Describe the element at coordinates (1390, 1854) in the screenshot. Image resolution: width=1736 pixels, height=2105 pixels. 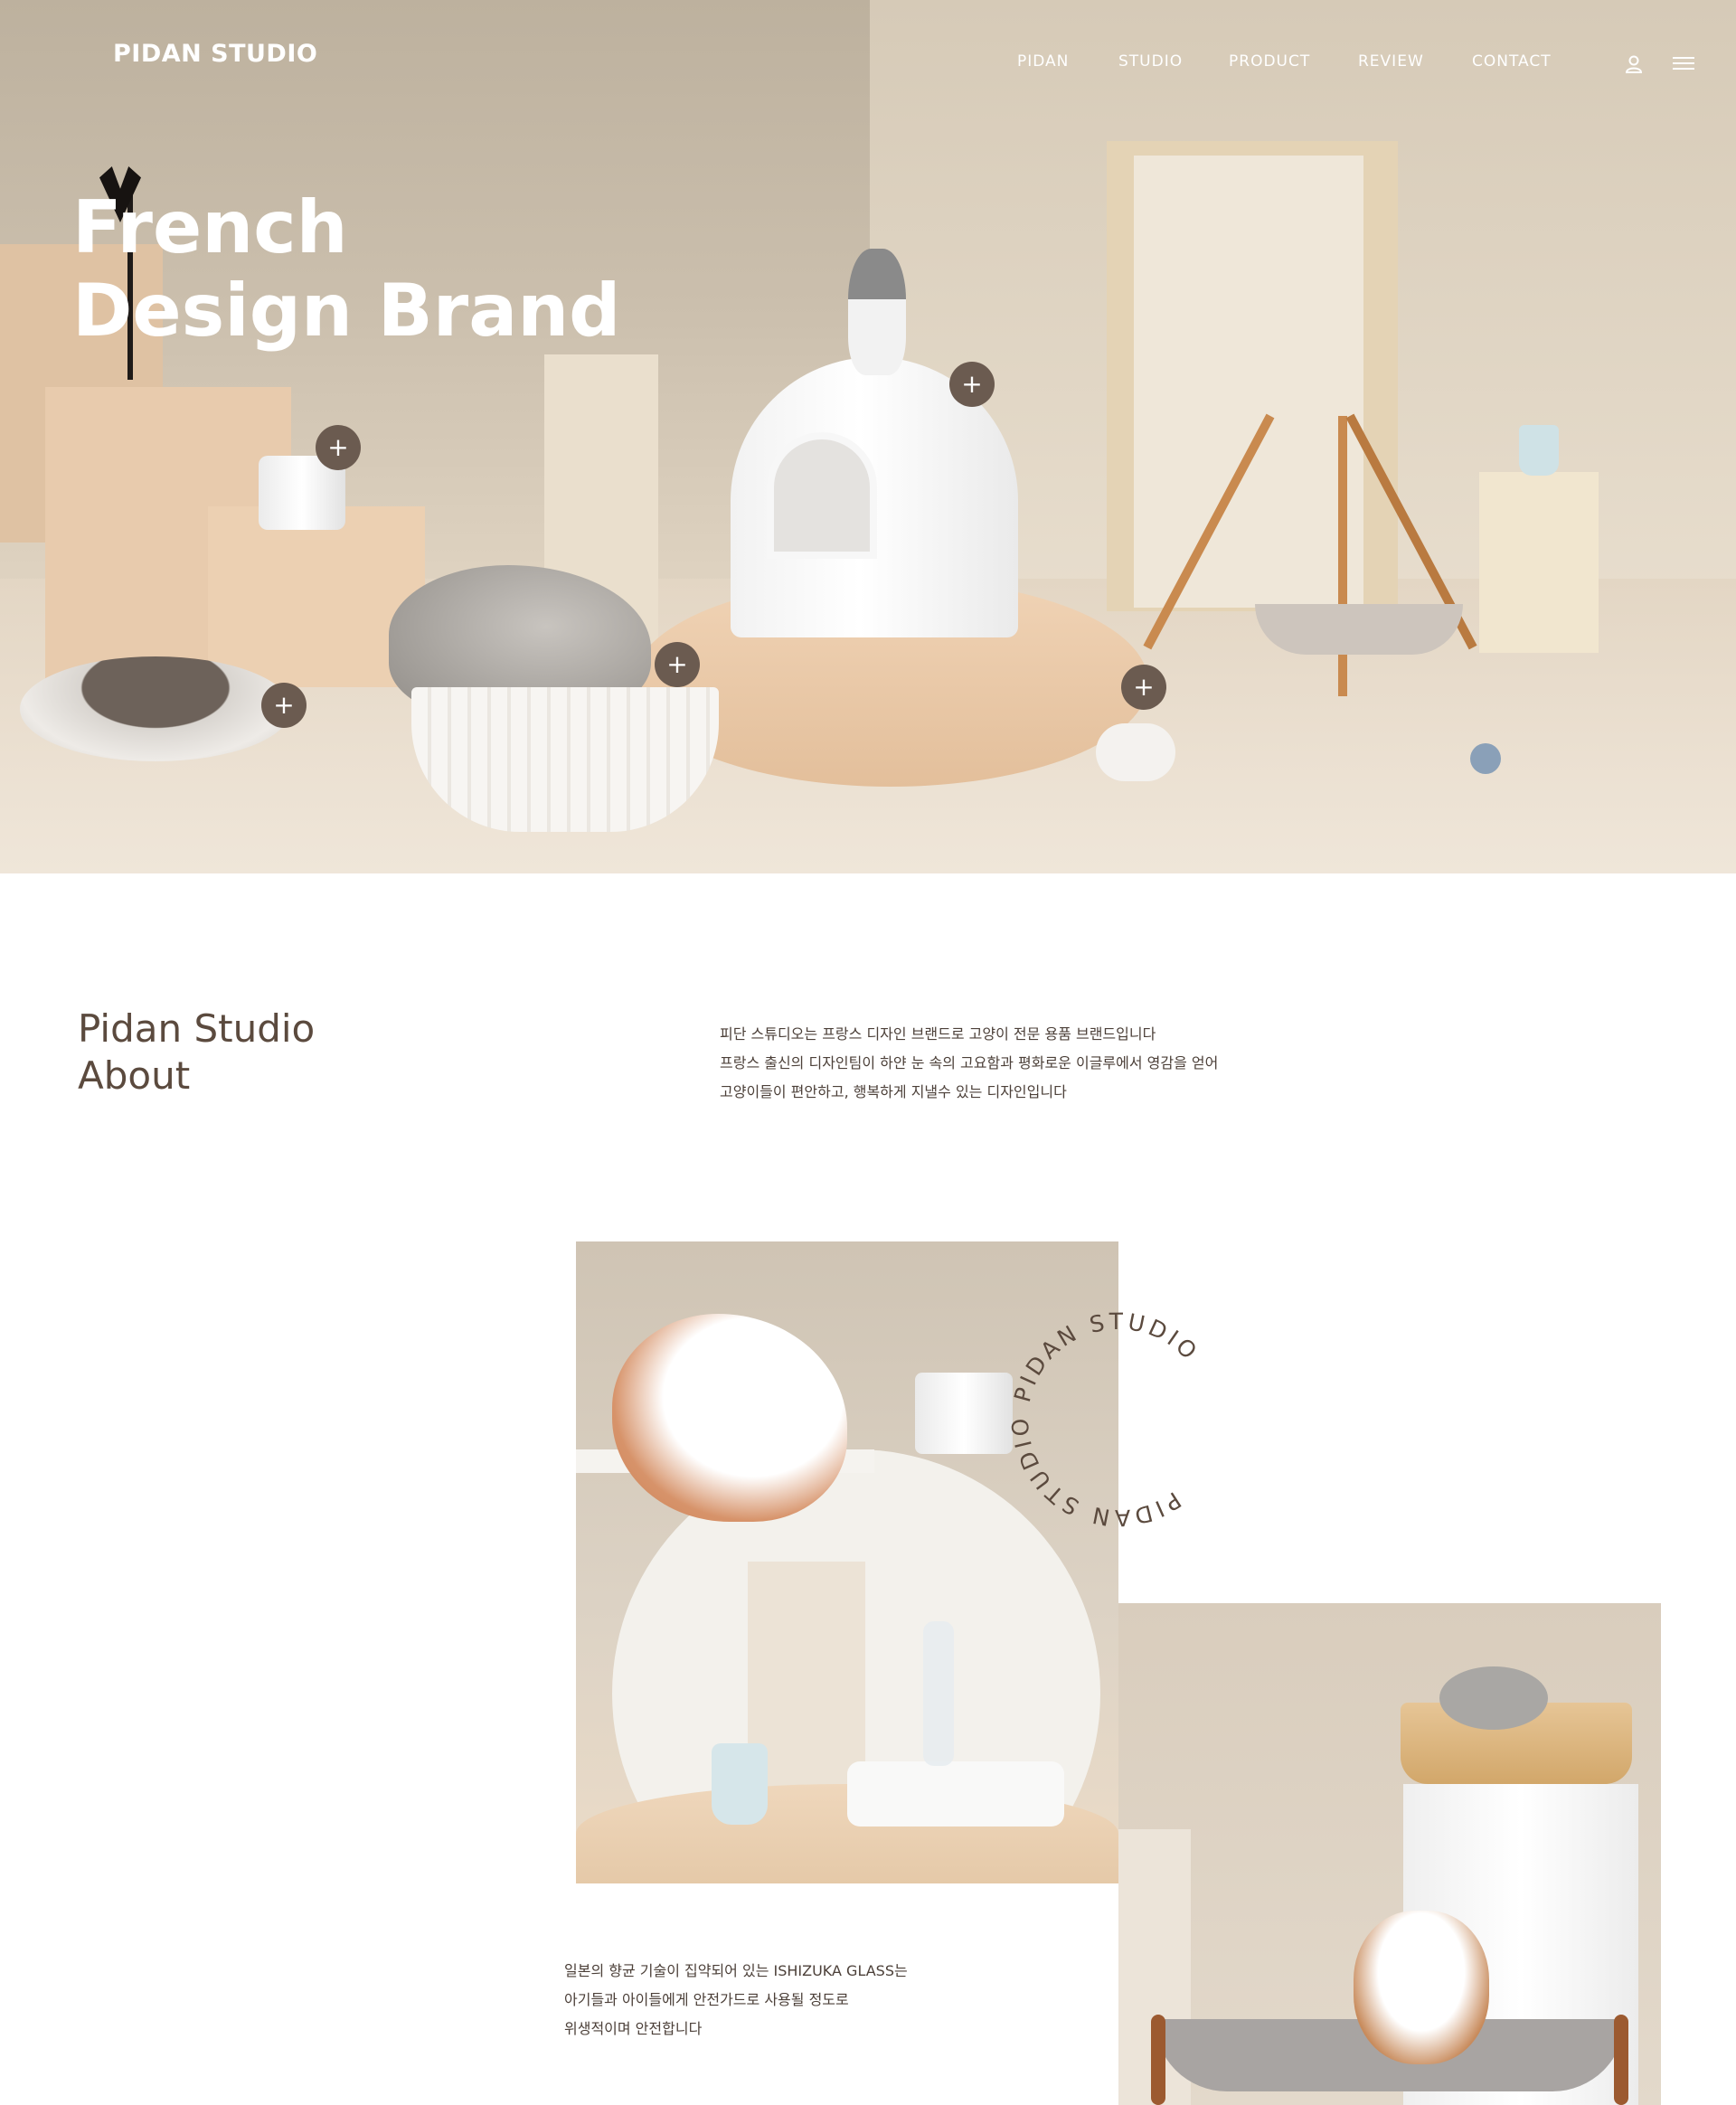
I see `product-photo-hammock` at that location.